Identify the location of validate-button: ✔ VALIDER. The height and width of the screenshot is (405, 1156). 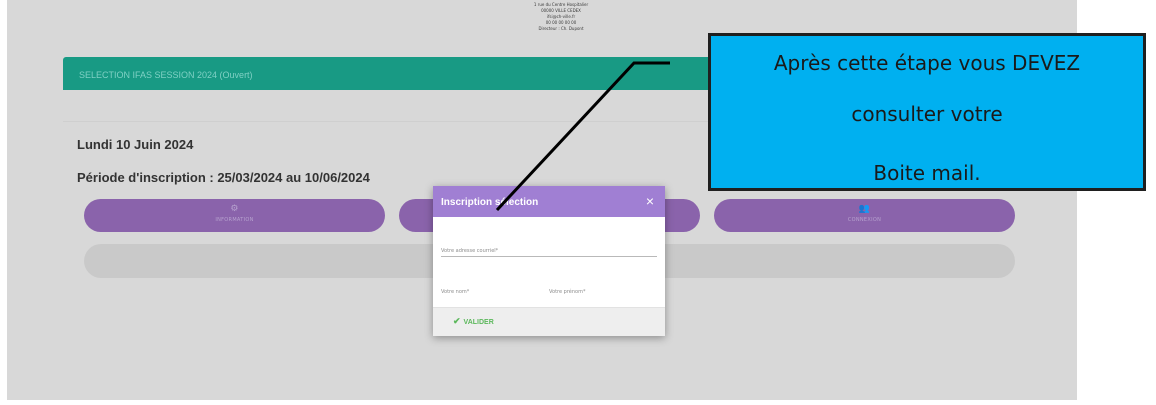
(473, 321).